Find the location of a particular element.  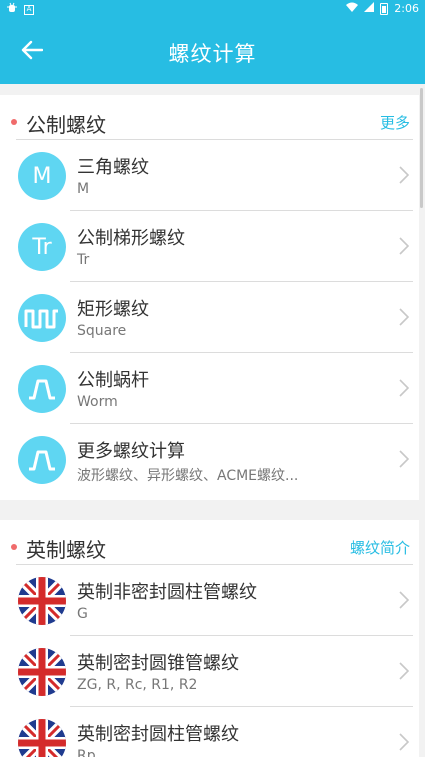

m-letter-icon: M is located at coordinates (42, 176).